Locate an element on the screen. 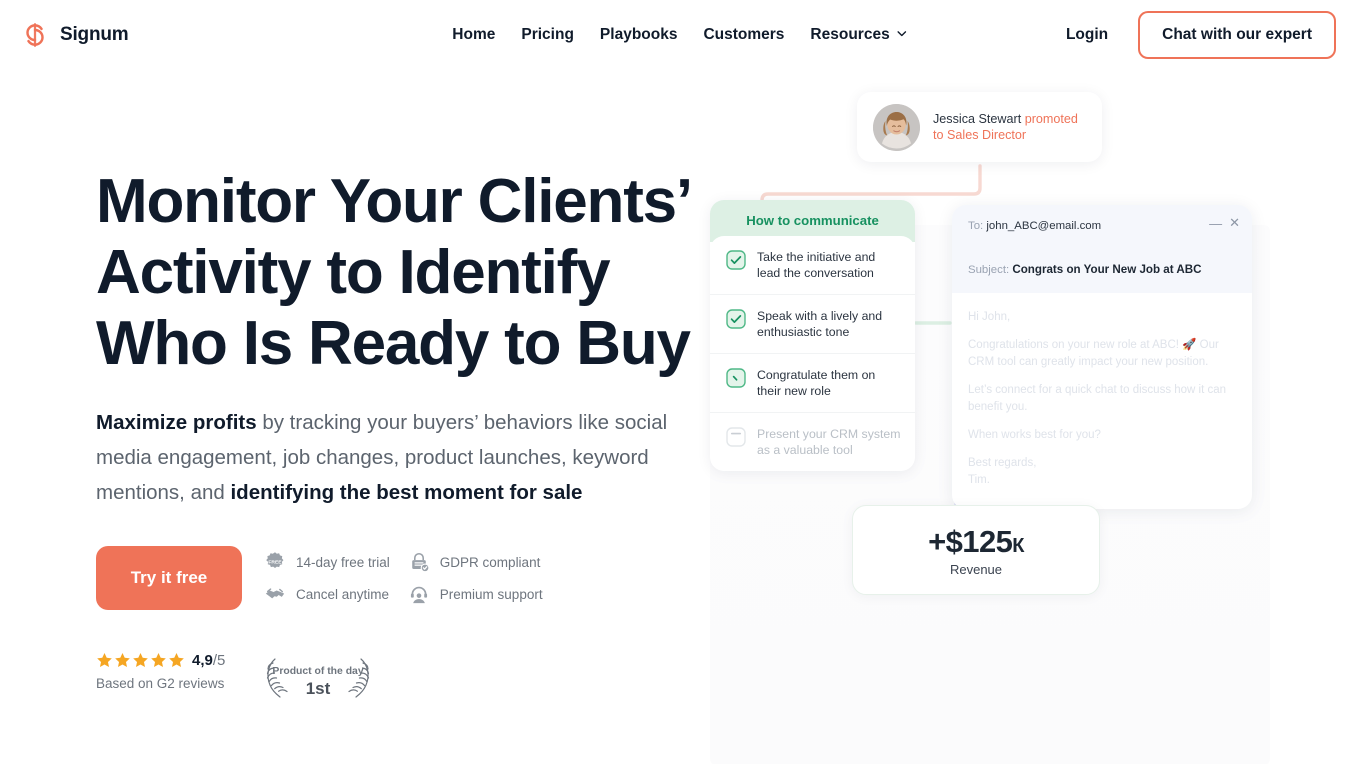 This screenshot has width=1360, height=764. rating-source: Based on G2 reviews is located at coordinates (160, 683).